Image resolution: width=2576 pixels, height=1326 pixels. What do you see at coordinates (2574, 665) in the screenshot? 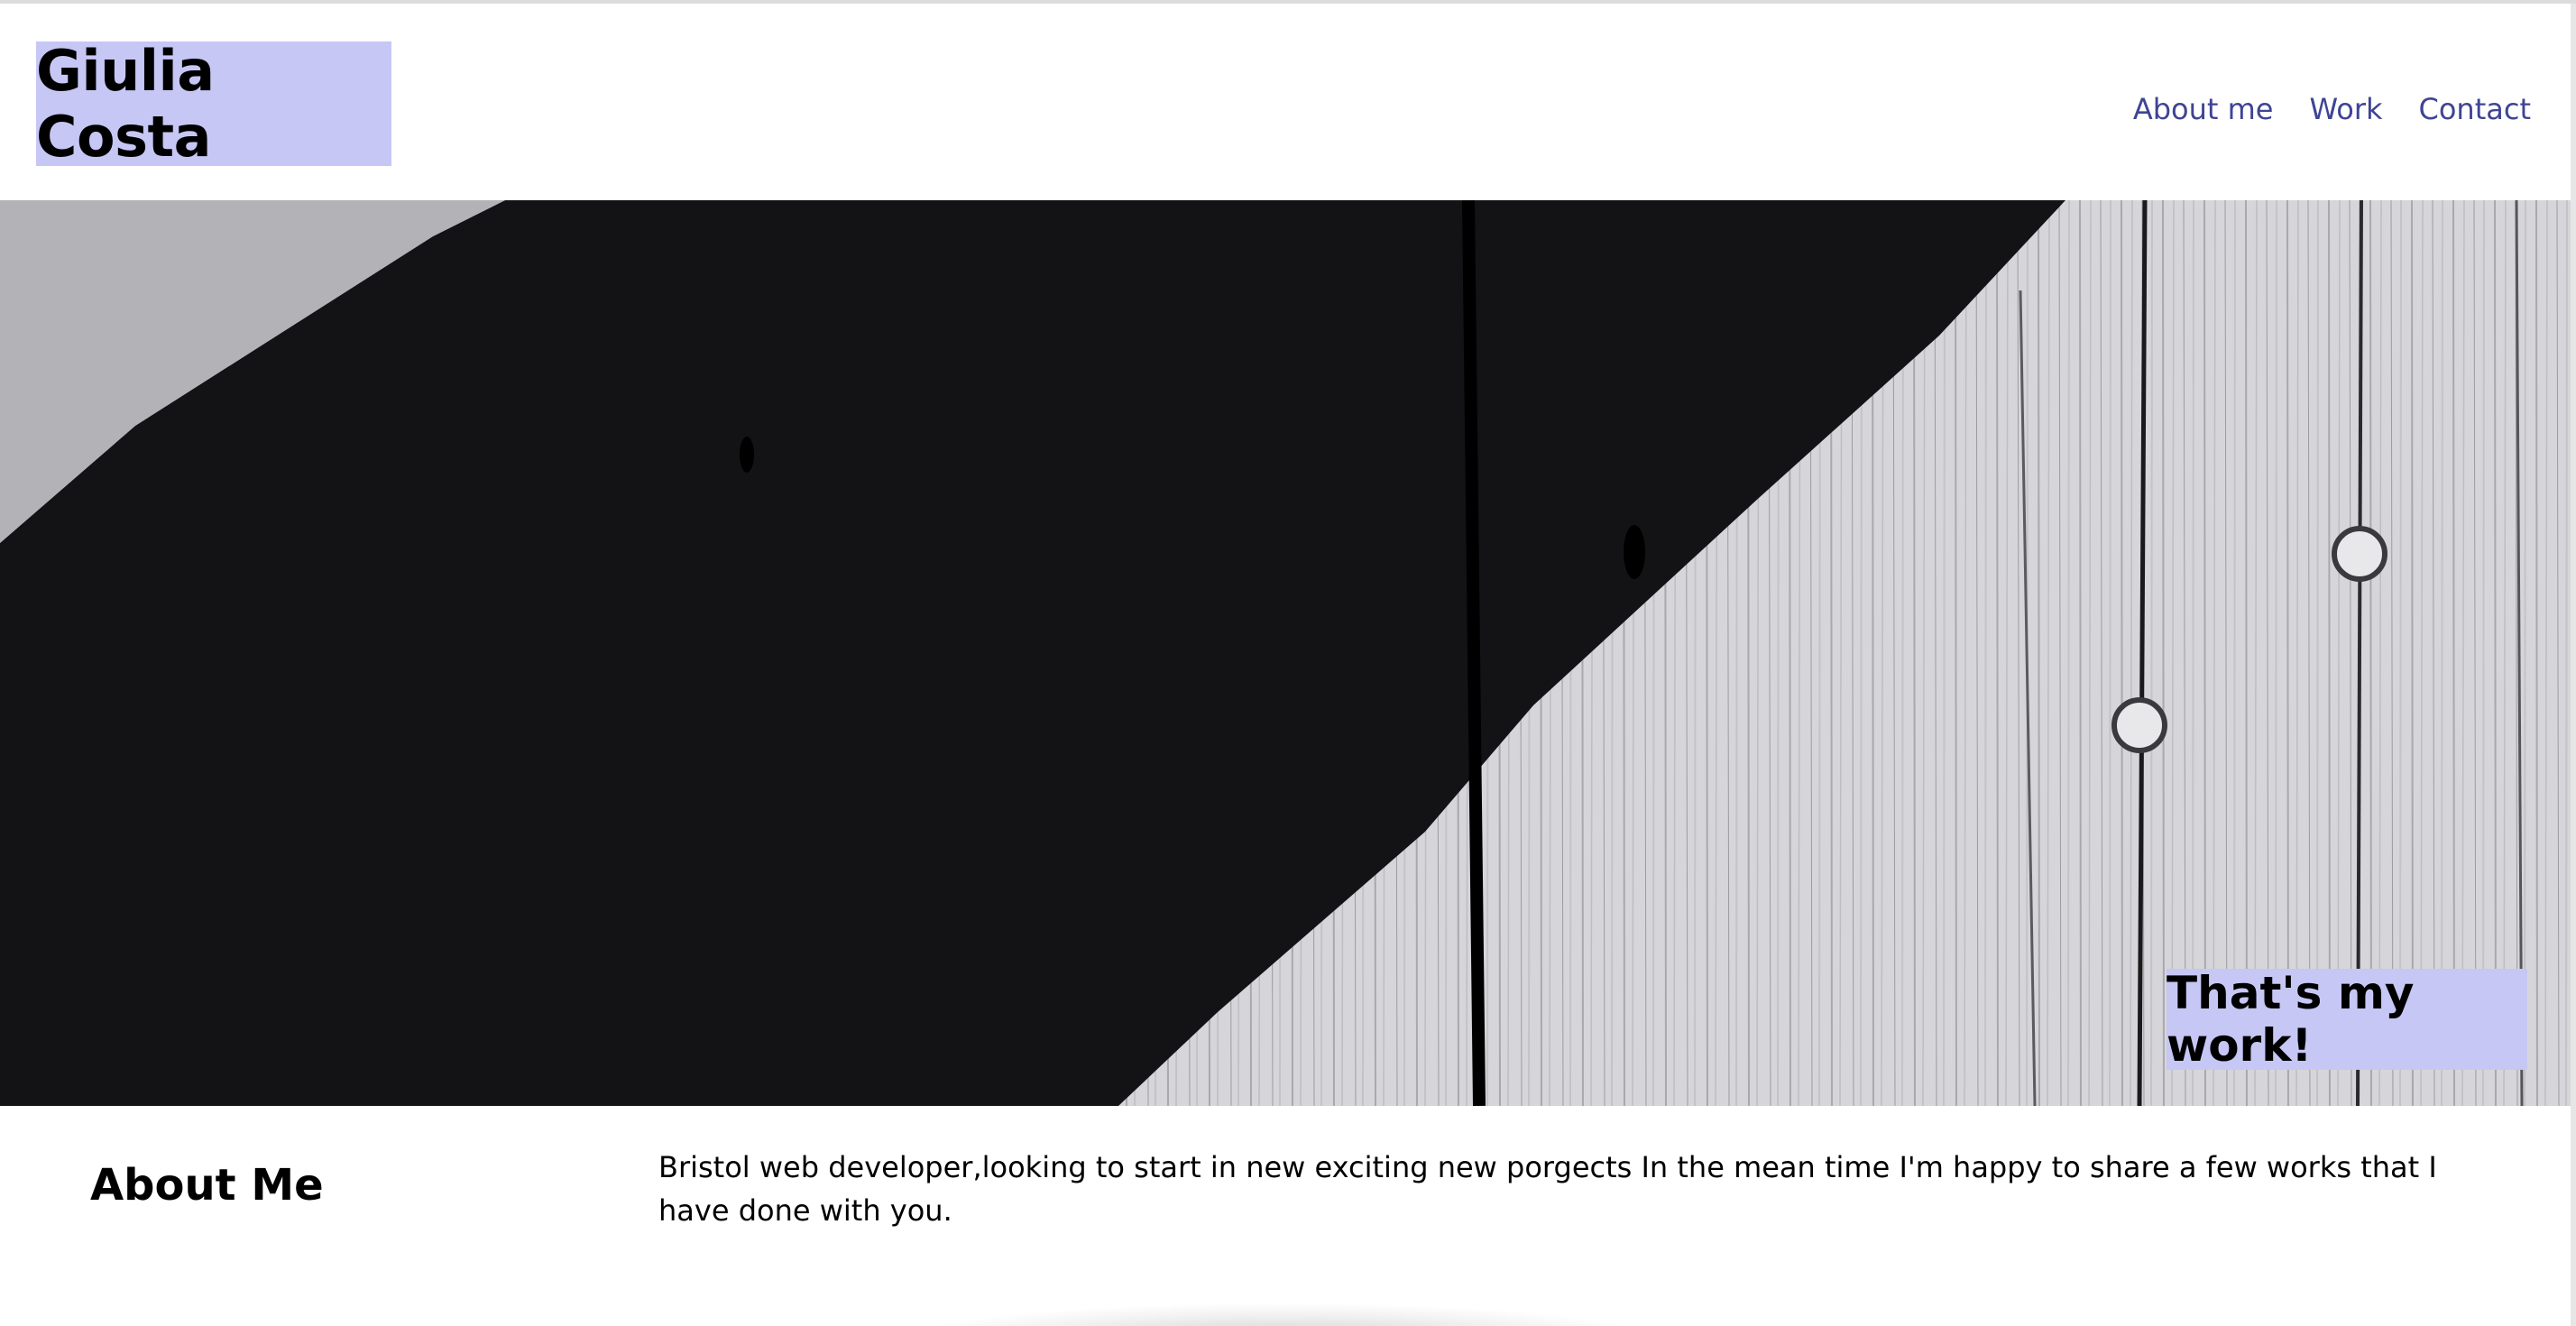
I see `window-edge` at bounding box center [2574, 665].